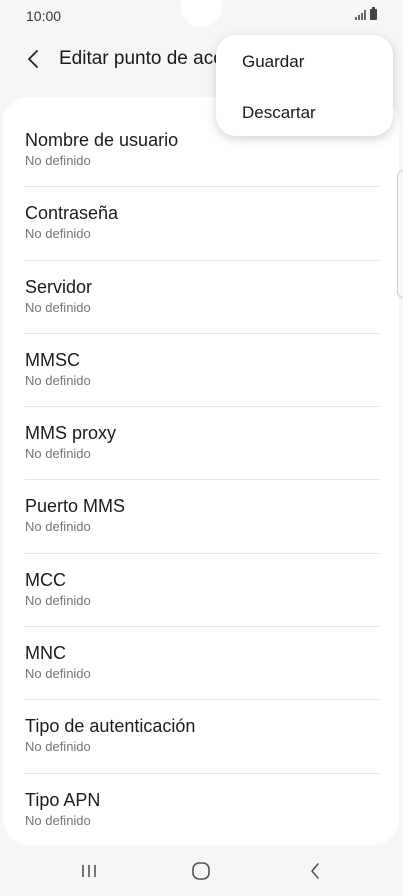 The height and width of the screenshot is (896, 403). What do you see at coordinates (201, 662) in the screenshot?
I see `setting-mnc: MNC No definido` at bounding box center [201, 662].